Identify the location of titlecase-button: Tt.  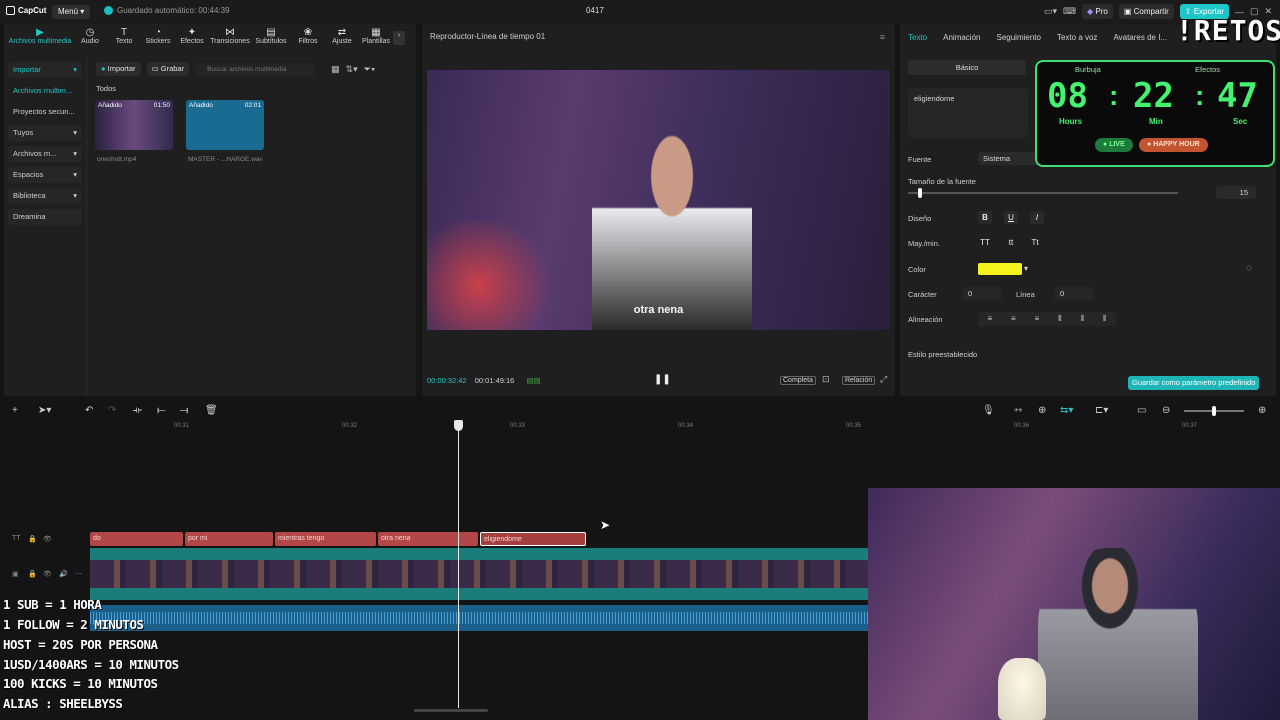
(1035, 242).